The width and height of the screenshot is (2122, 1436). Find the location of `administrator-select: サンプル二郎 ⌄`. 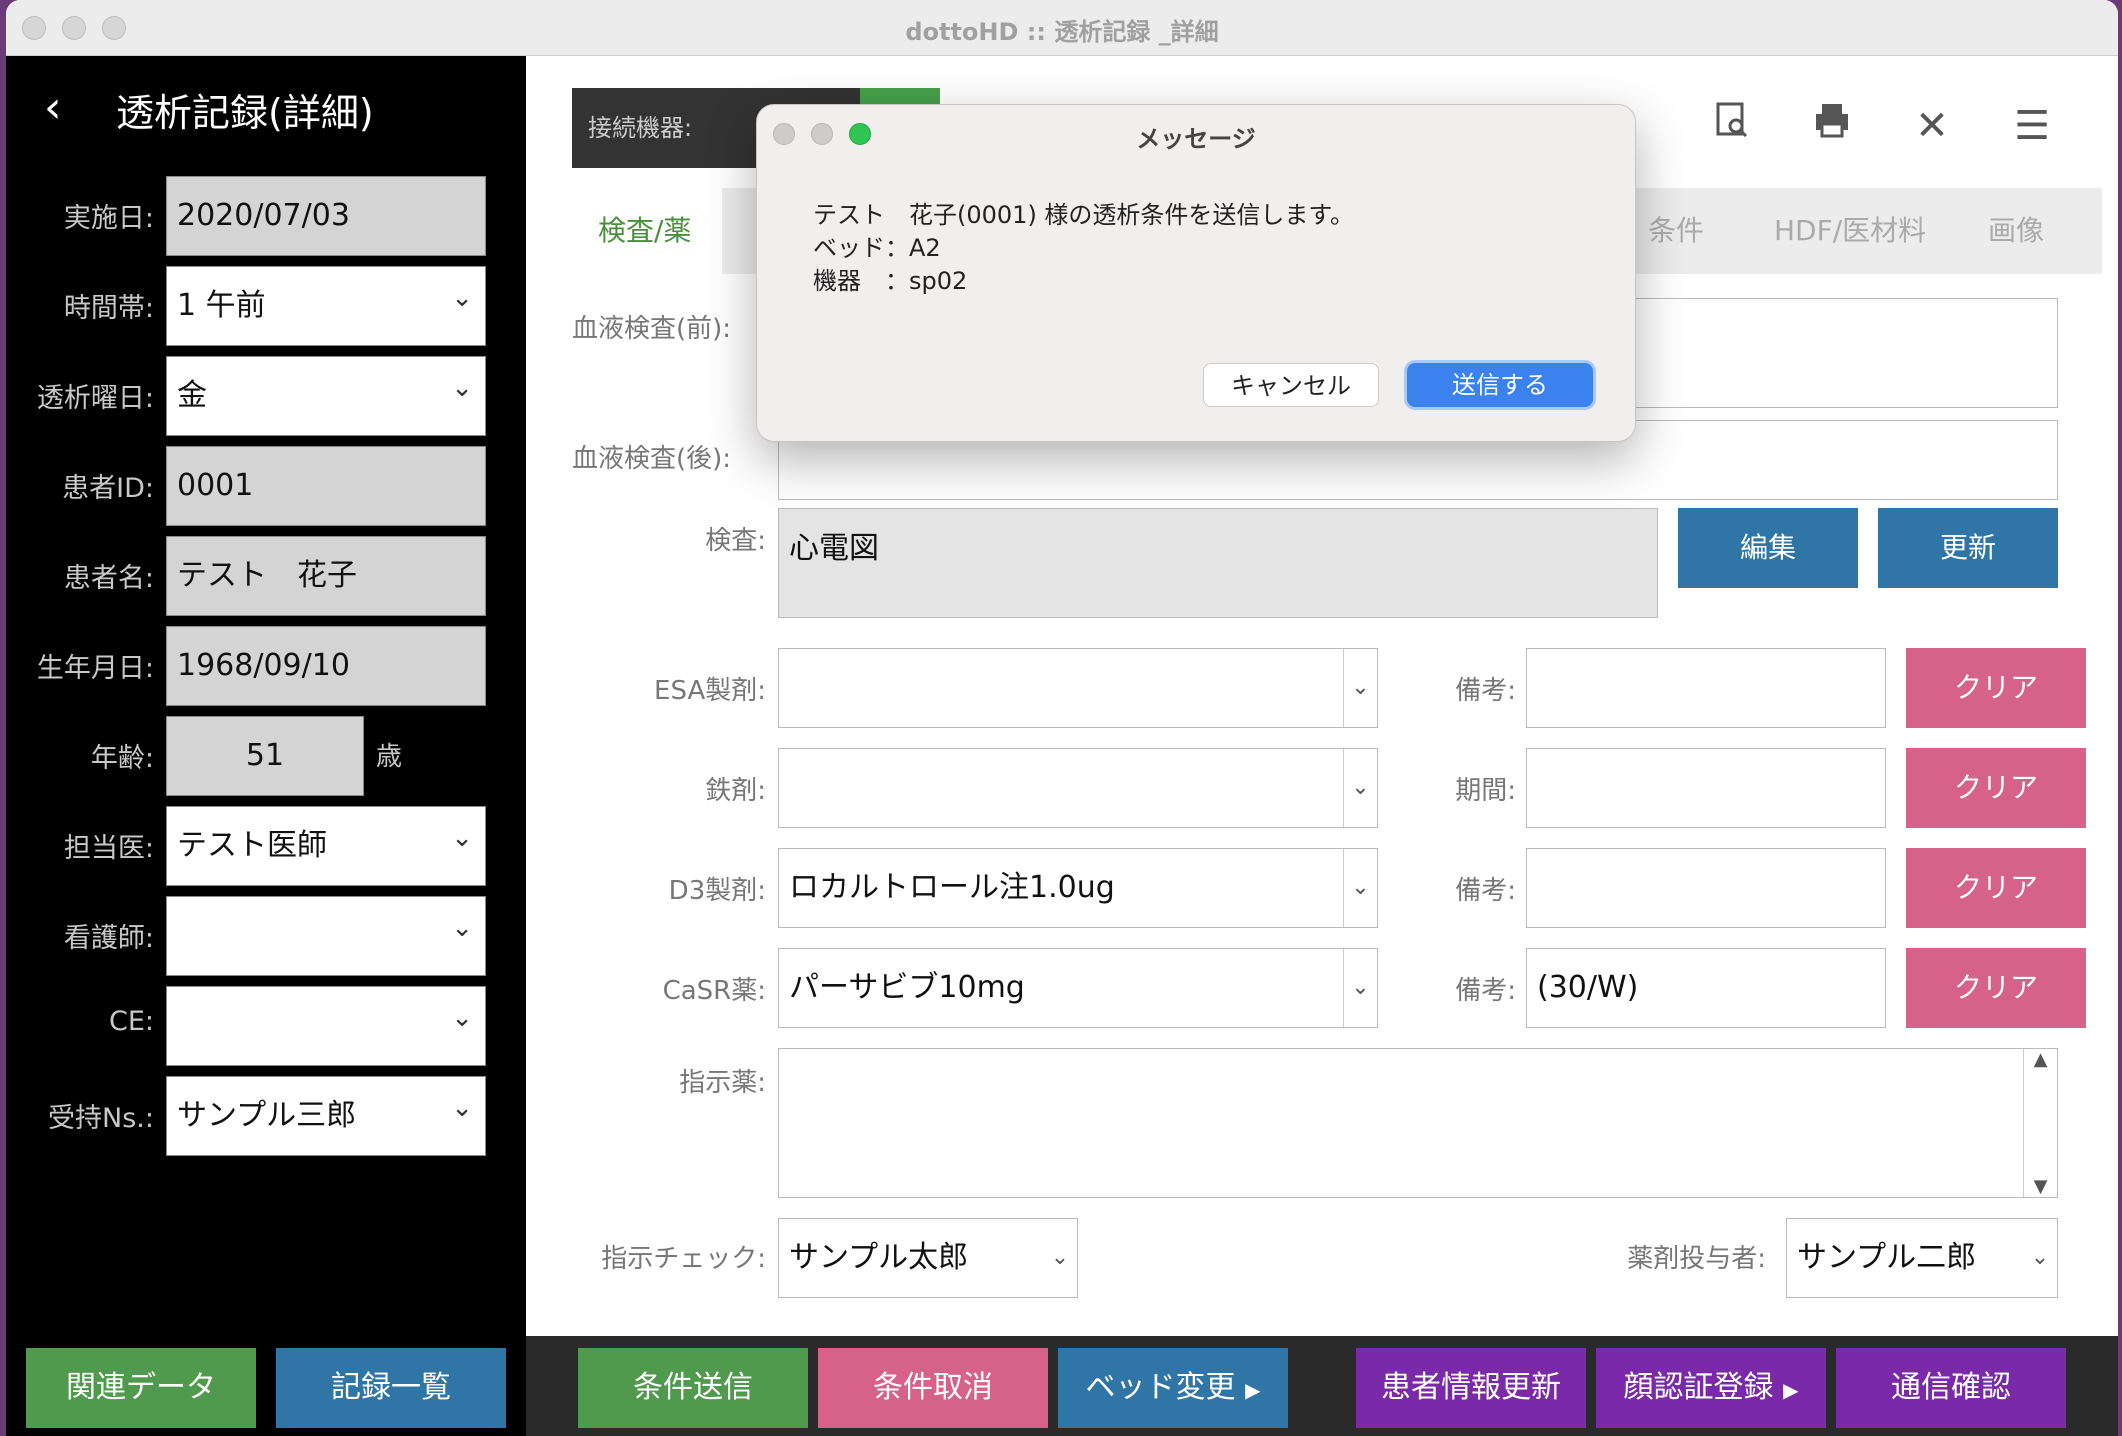

administrator-select: サンプル二郎 ⌄ is located at coordinates (1922, 1258).